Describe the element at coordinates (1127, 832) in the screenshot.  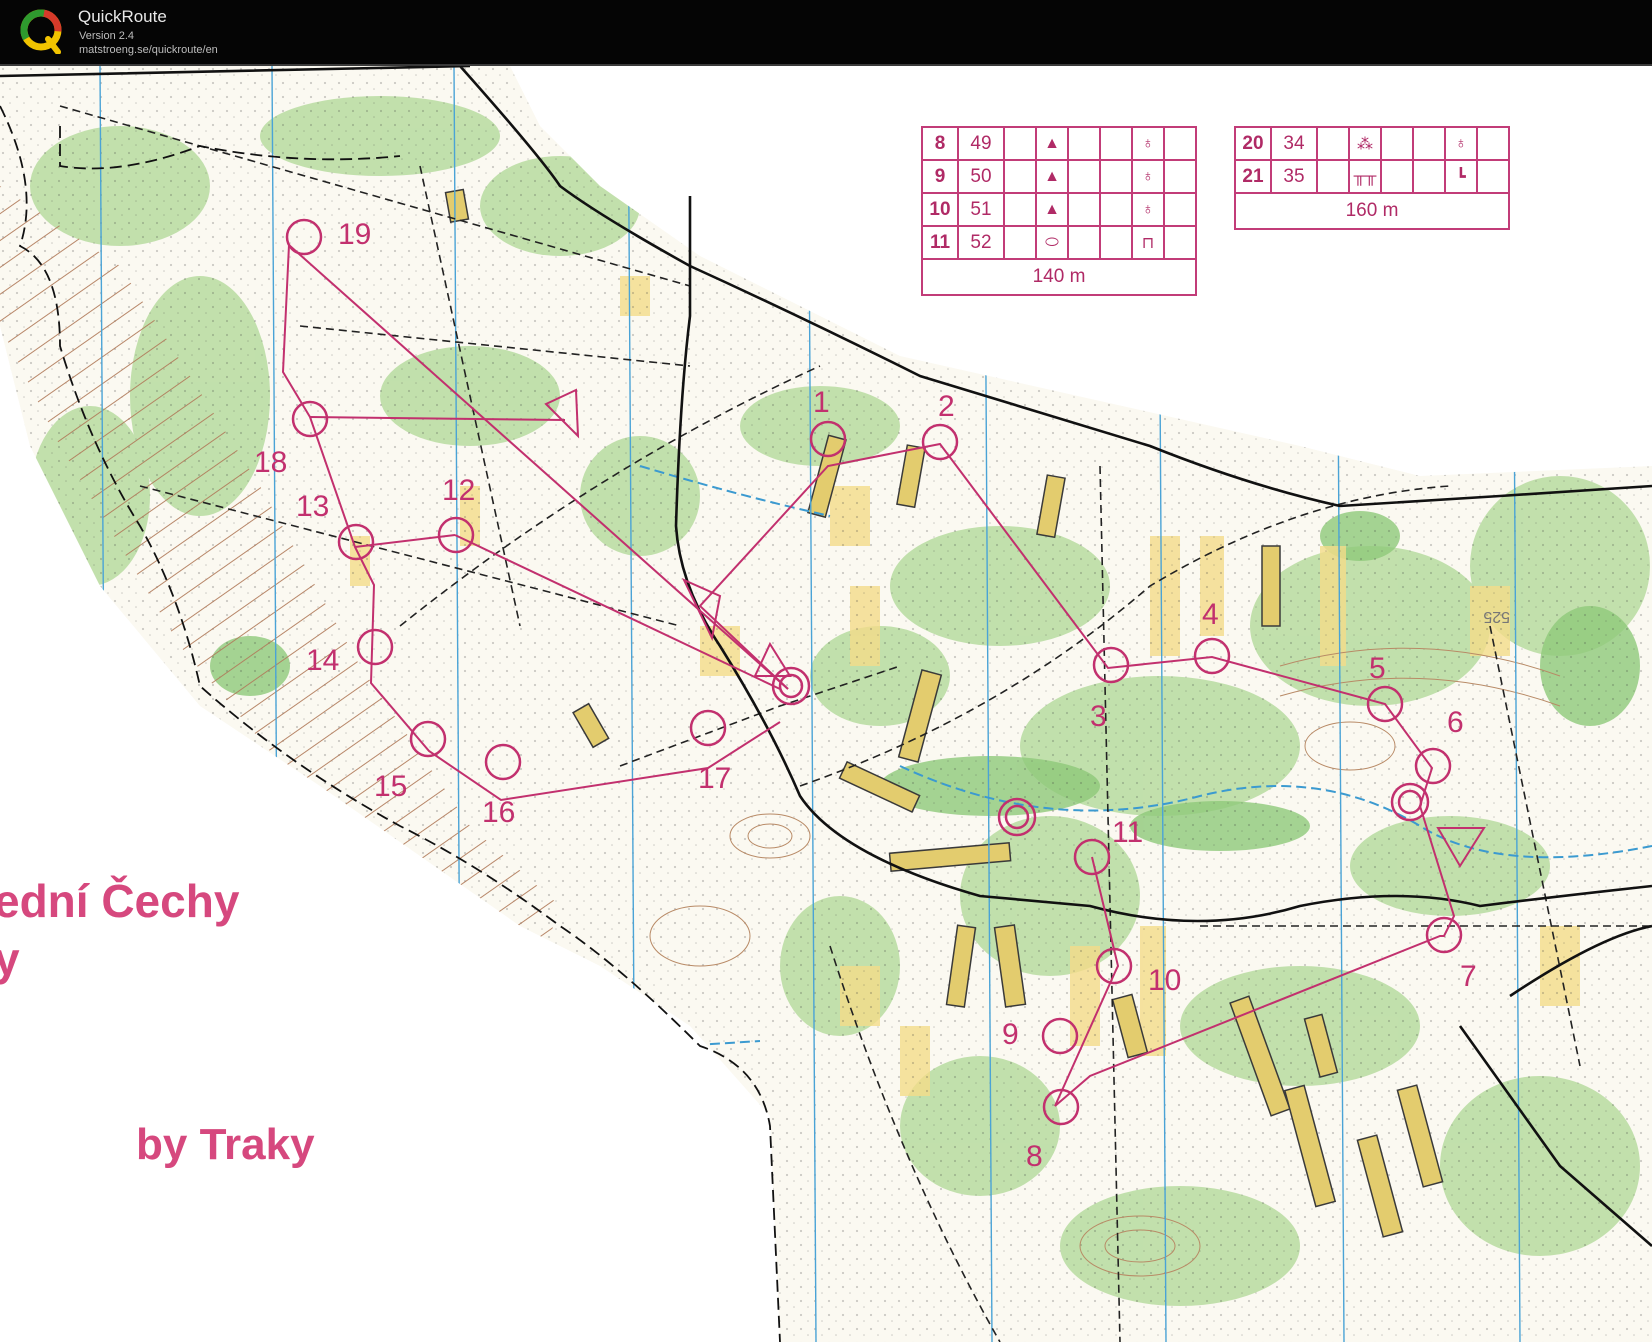
I see `control-label-11: 11` at that location.